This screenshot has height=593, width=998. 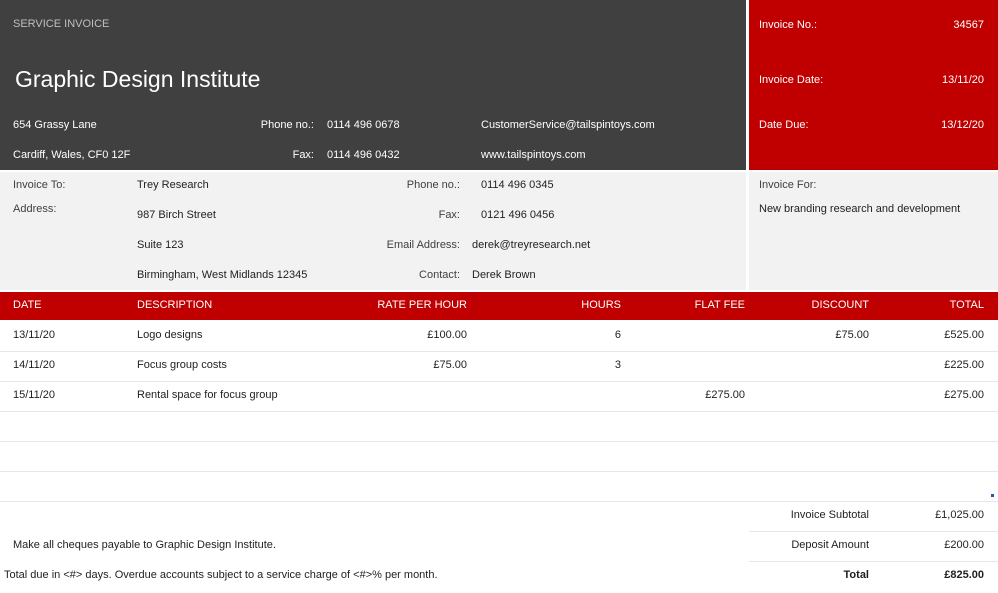 I want to click on row-rate: £100.00, so click(x=447, y=335).